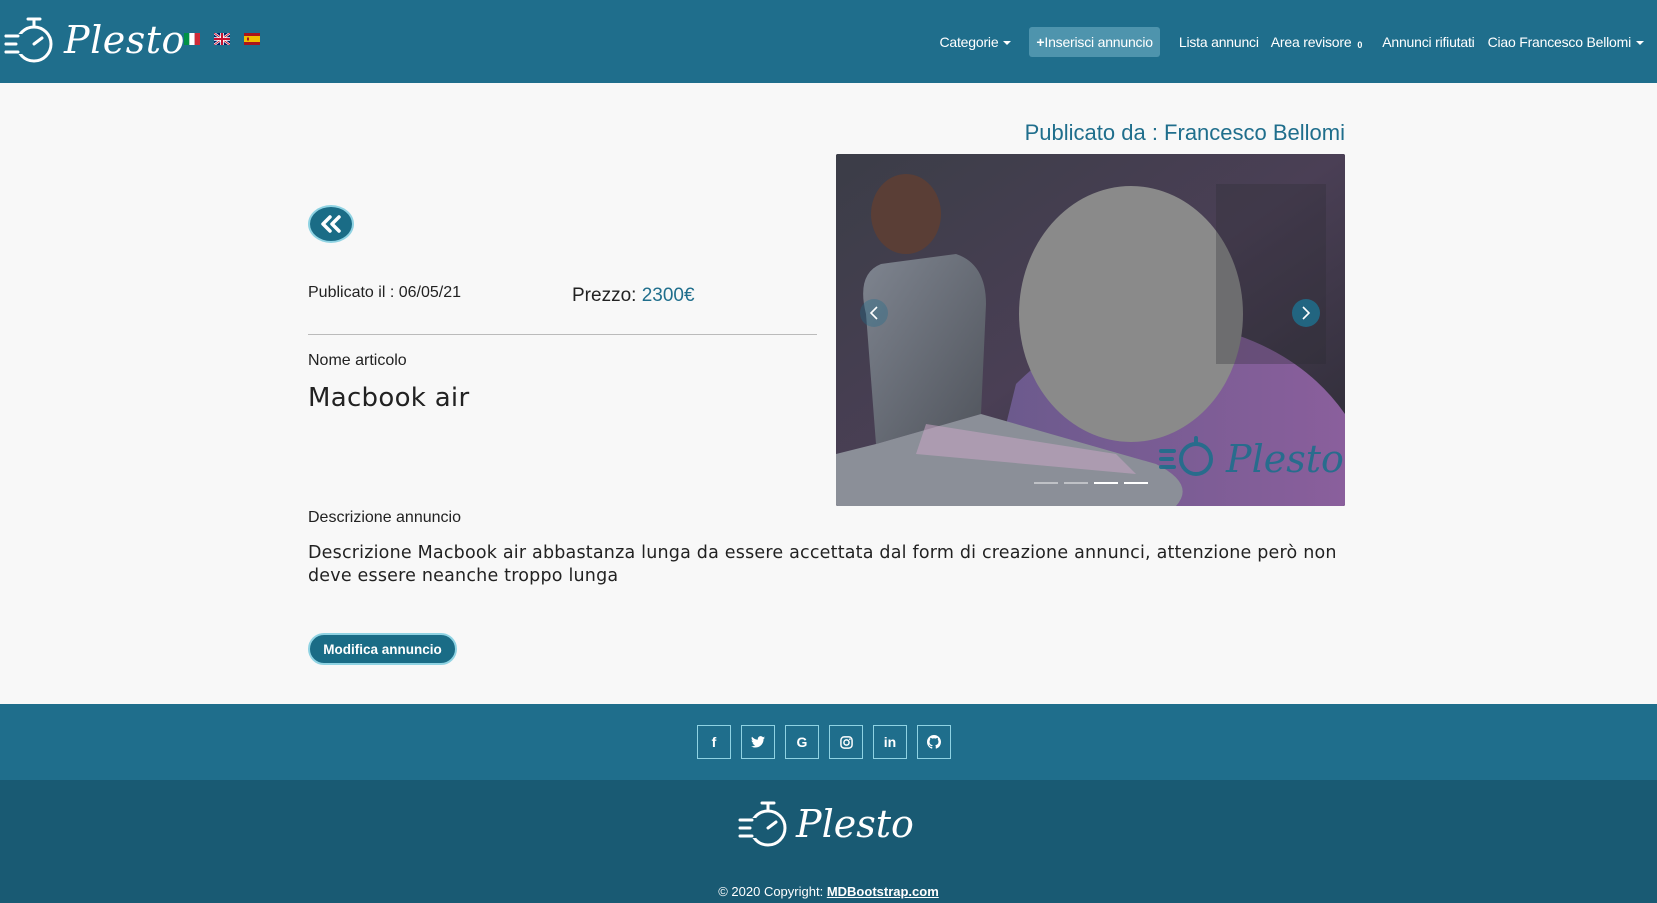 This screenshot has height=903, width=1657. Describe the element at coordinates (252, 39) in the screenshot. I see `flag-es-icon` at that location.